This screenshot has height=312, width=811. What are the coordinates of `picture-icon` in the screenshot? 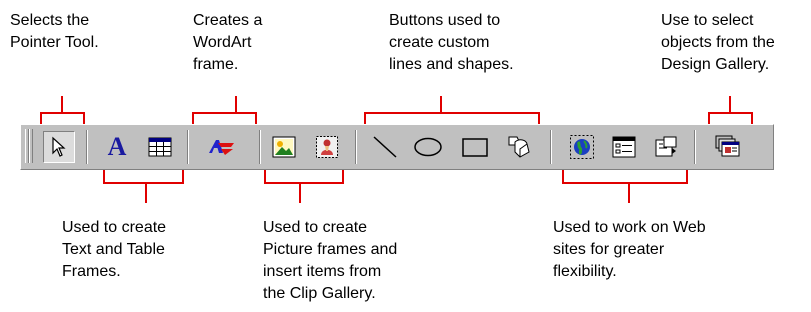 It's located at (284, 147).